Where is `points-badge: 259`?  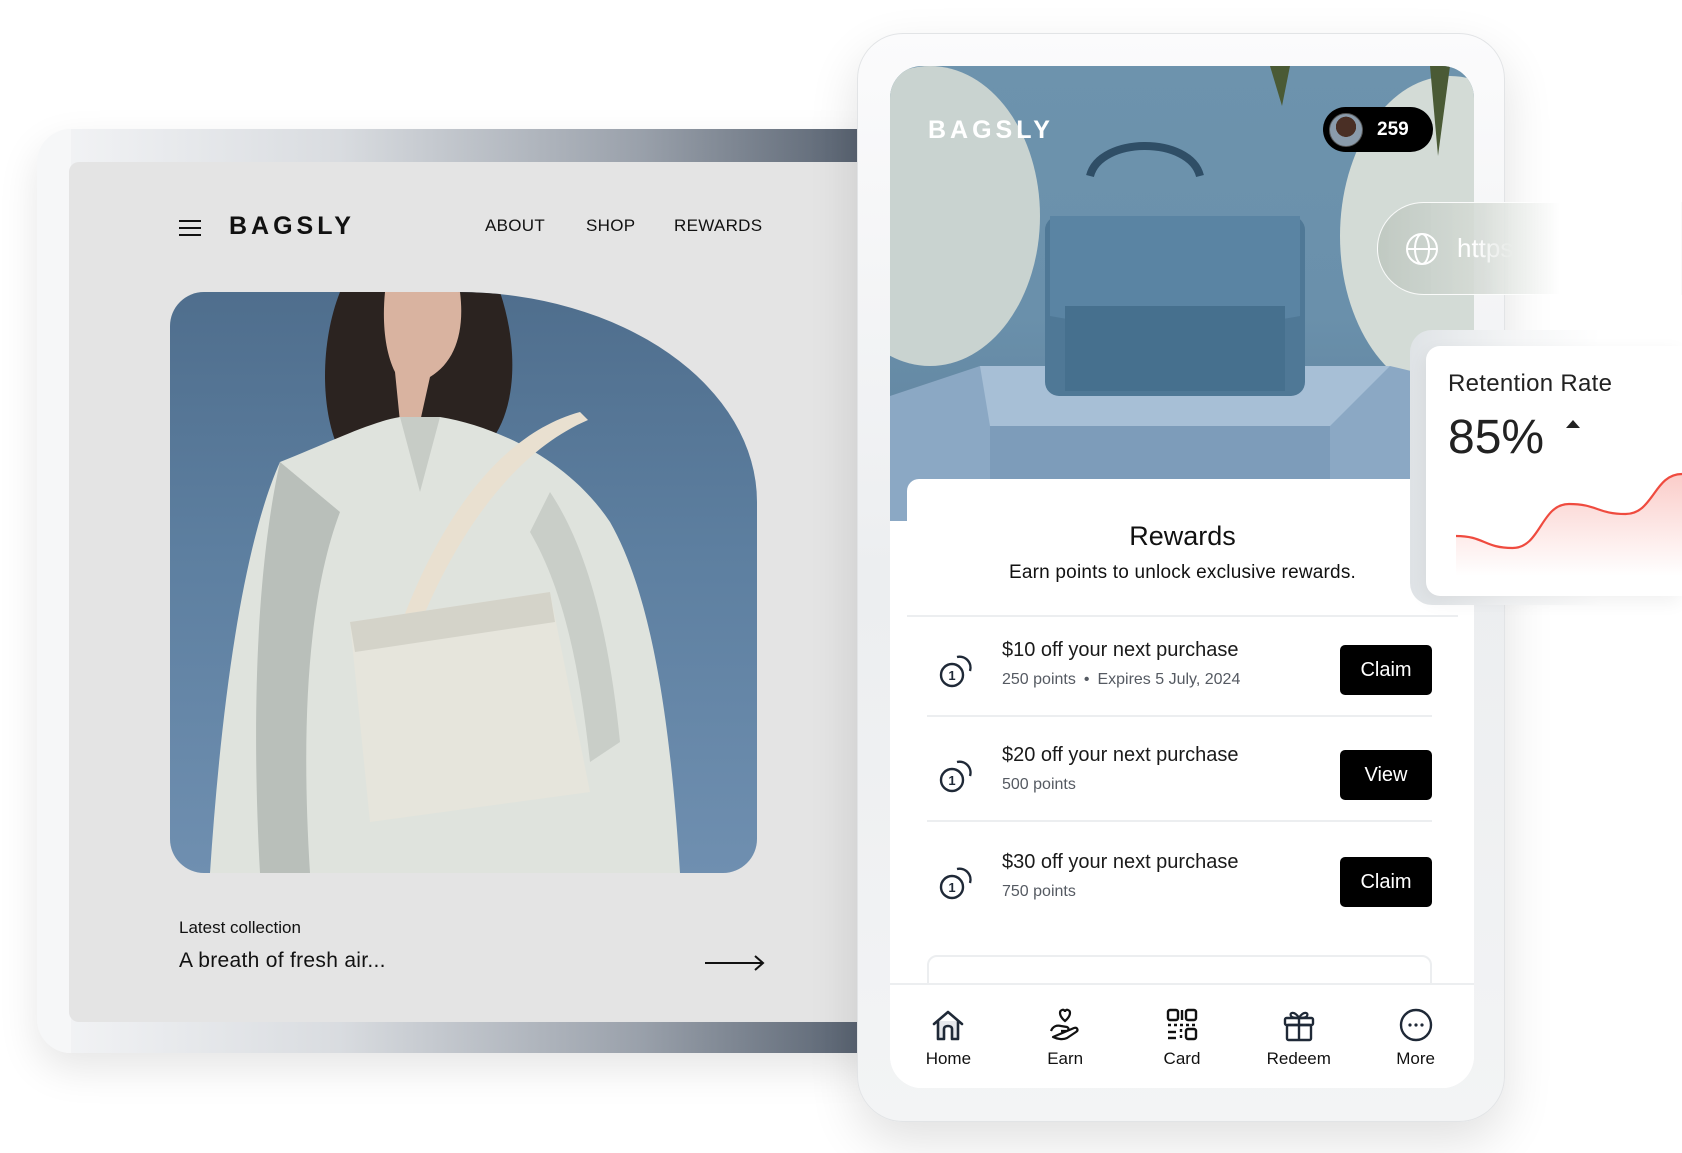
points-badge: 259 is located at coordinates (1378, 129).